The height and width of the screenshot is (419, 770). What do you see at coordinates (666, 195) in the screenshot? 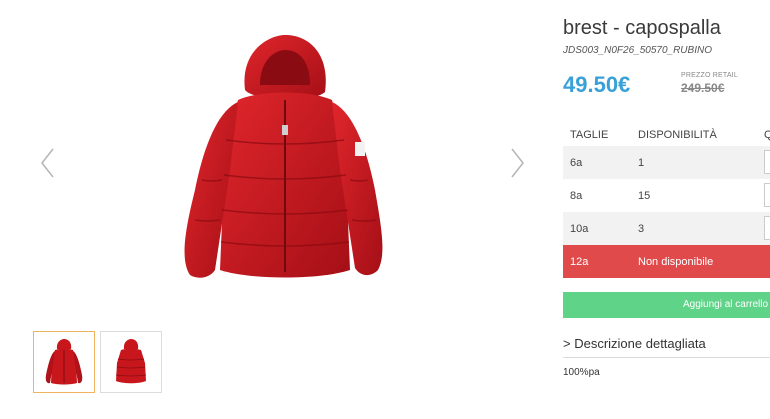
I see `table-row: 8a 15` at bounding box center [666, 195].